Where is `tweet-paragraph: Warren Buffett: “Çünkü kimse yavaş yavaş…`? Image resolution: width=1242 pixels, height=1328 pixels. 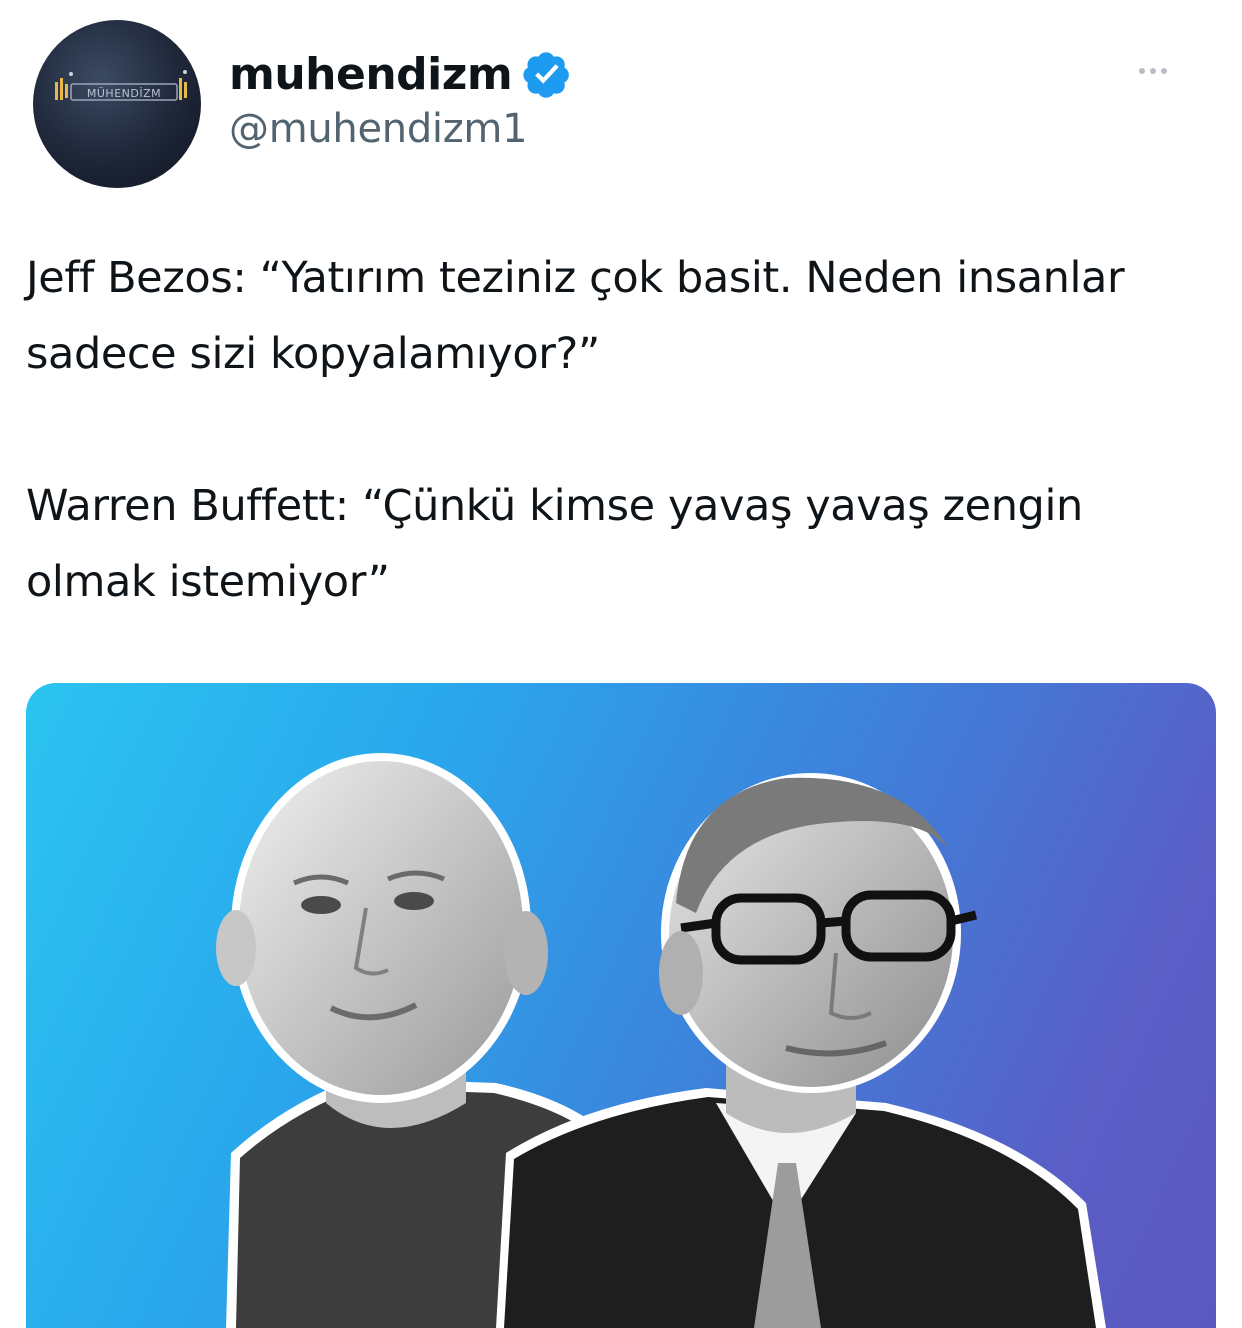 tweet-paragraph: Warren Buffett: “Çünkü kimse yavaş yavaş… is located at coordinates (554, 544).